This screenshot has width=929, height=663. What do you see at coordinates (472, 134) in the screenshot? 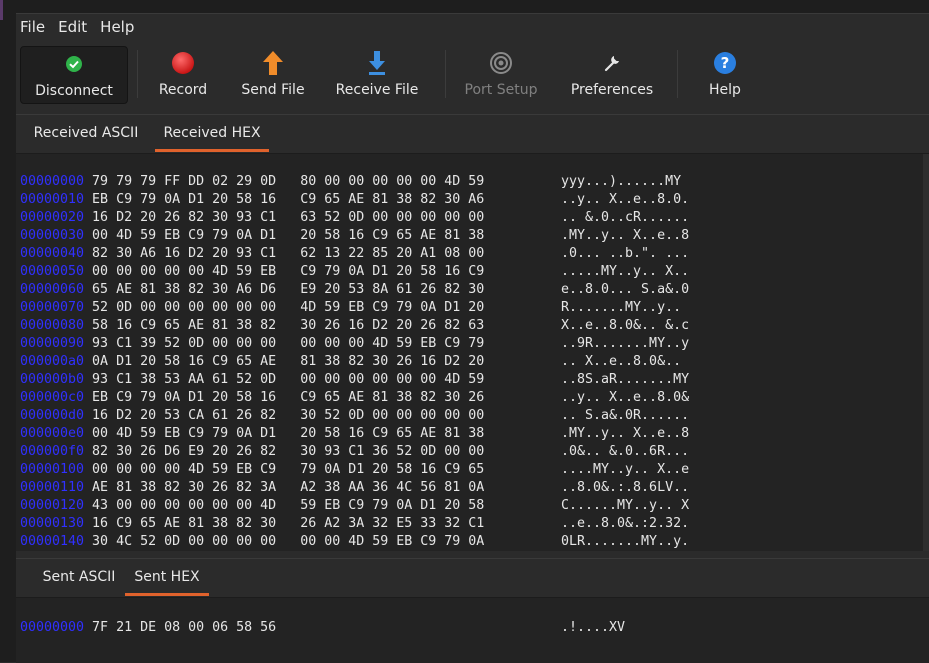
I see `received-tabs: Received ASCII Received HEX` at bounding box center [472, 134].